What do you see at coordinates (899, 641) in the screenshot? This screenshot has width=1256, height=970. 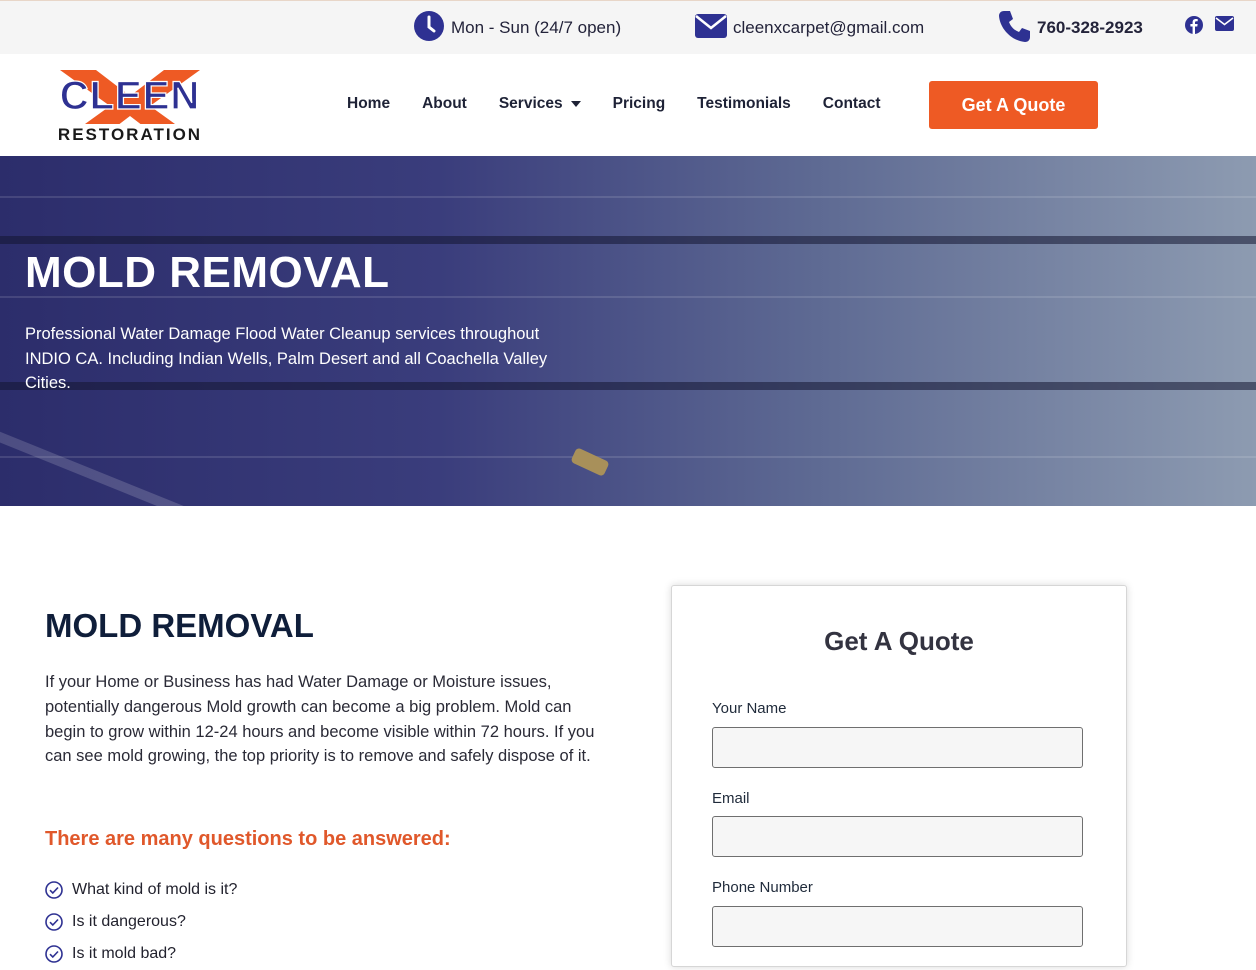 I see `form-title: Get A Quote` at bounding box center [899, 641].